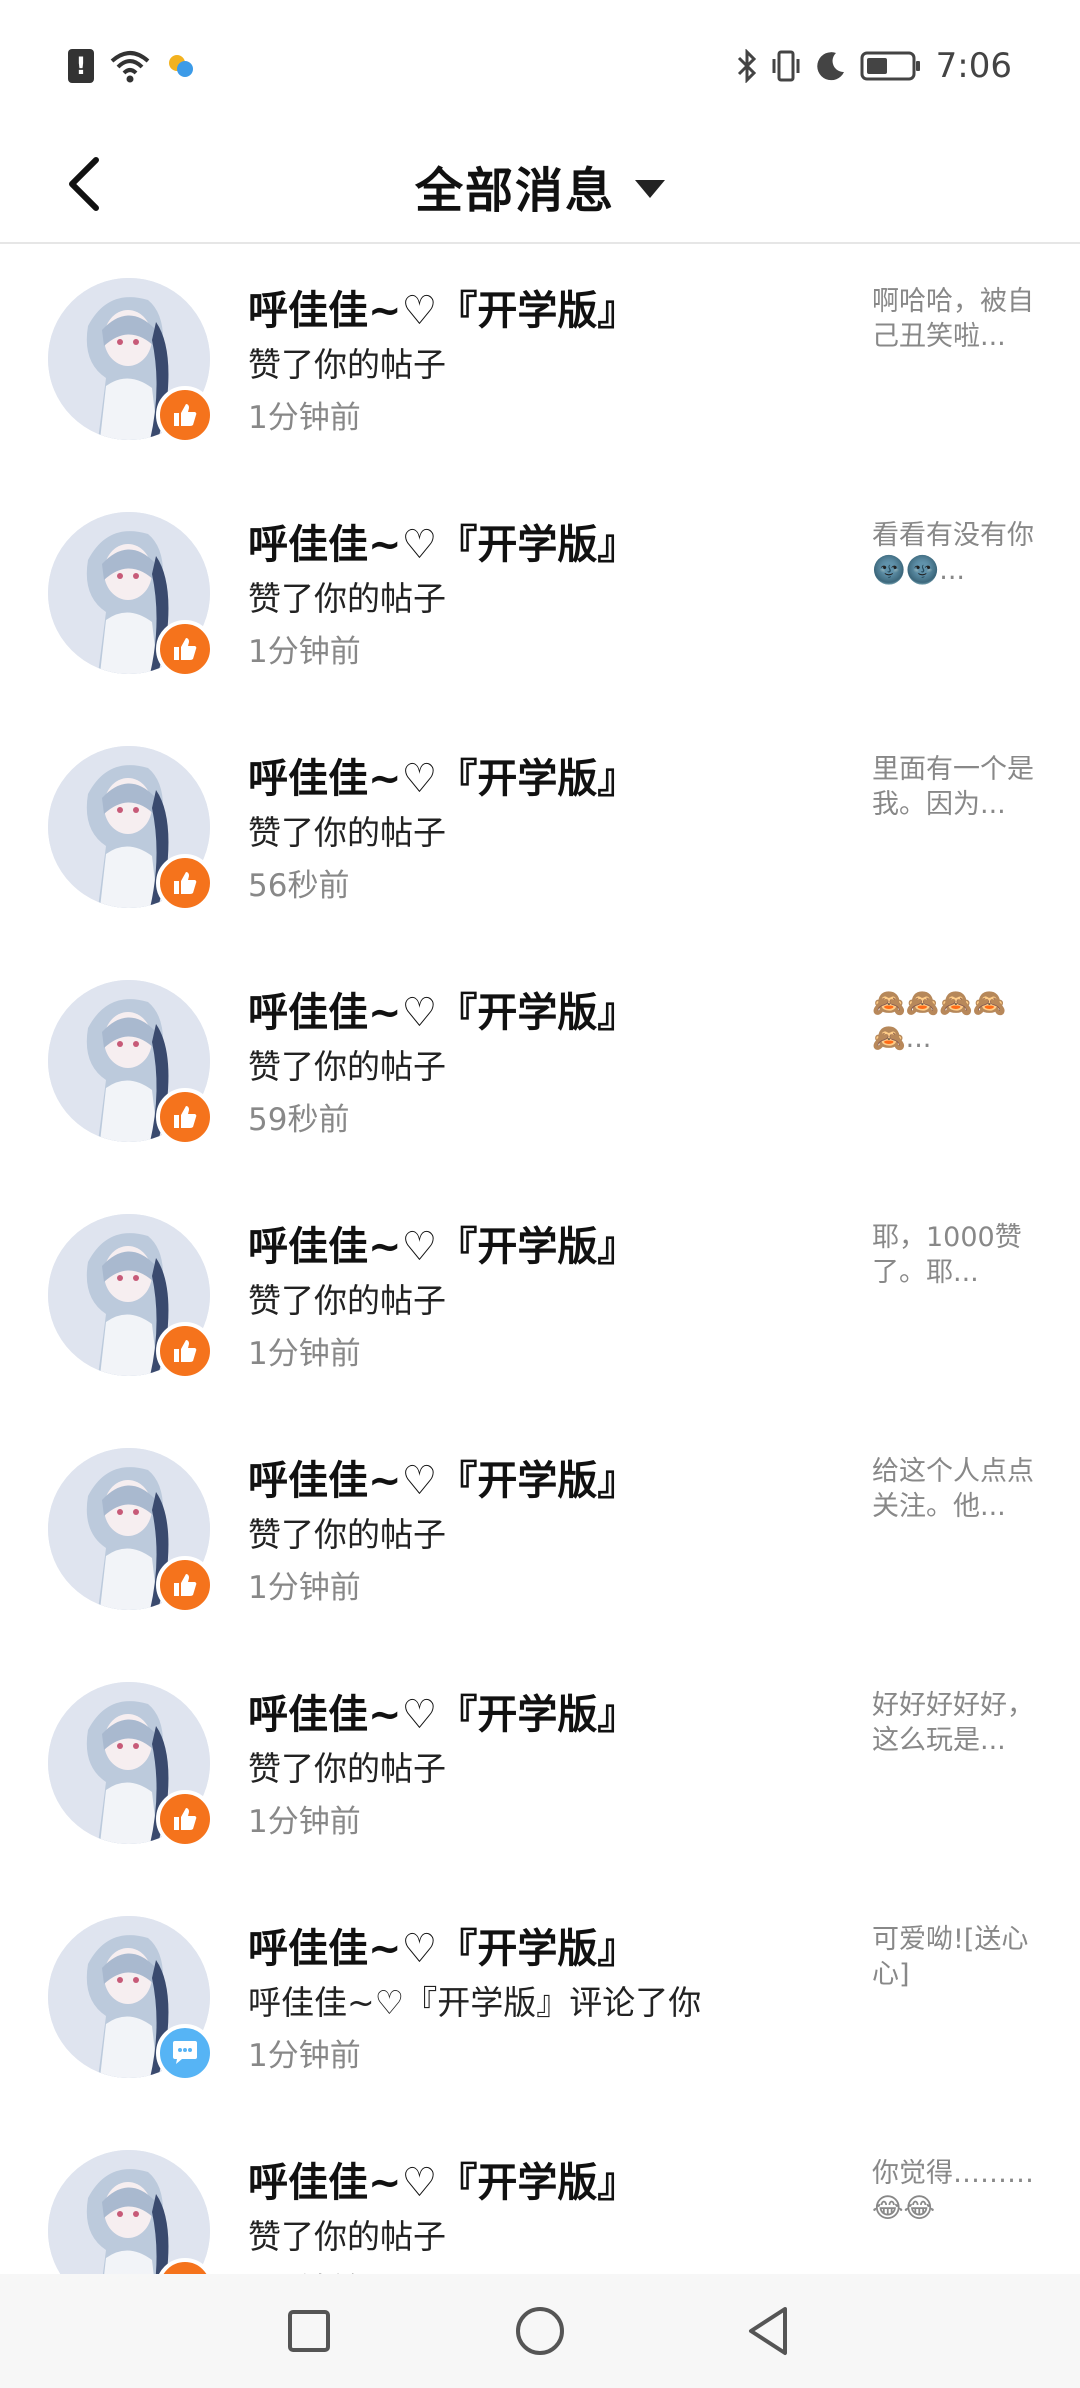 This screenshot has height=2388, width=1080. I want to click on home-button, so click(540, 2331).